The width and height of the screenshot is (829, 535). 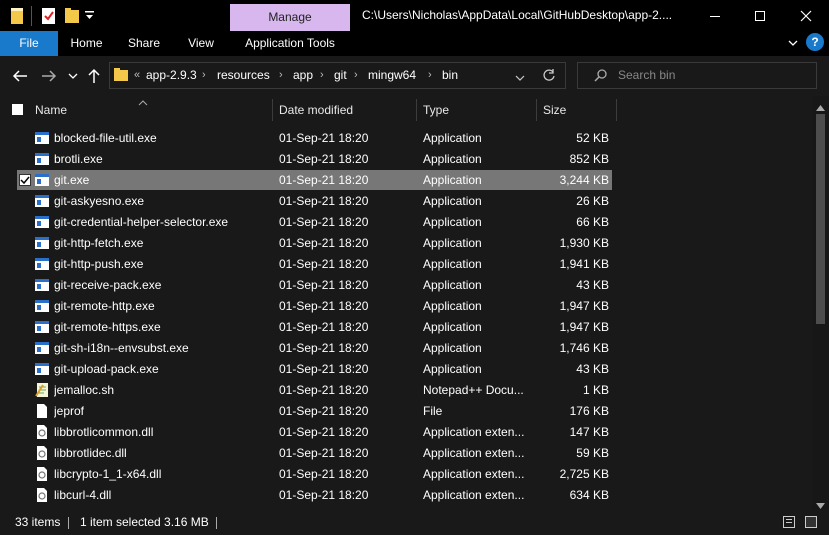 What do you see at coordinates (78, 159) in the screenshot?
I see `file-name: brotli.exe` at bounding box center [78, 159].